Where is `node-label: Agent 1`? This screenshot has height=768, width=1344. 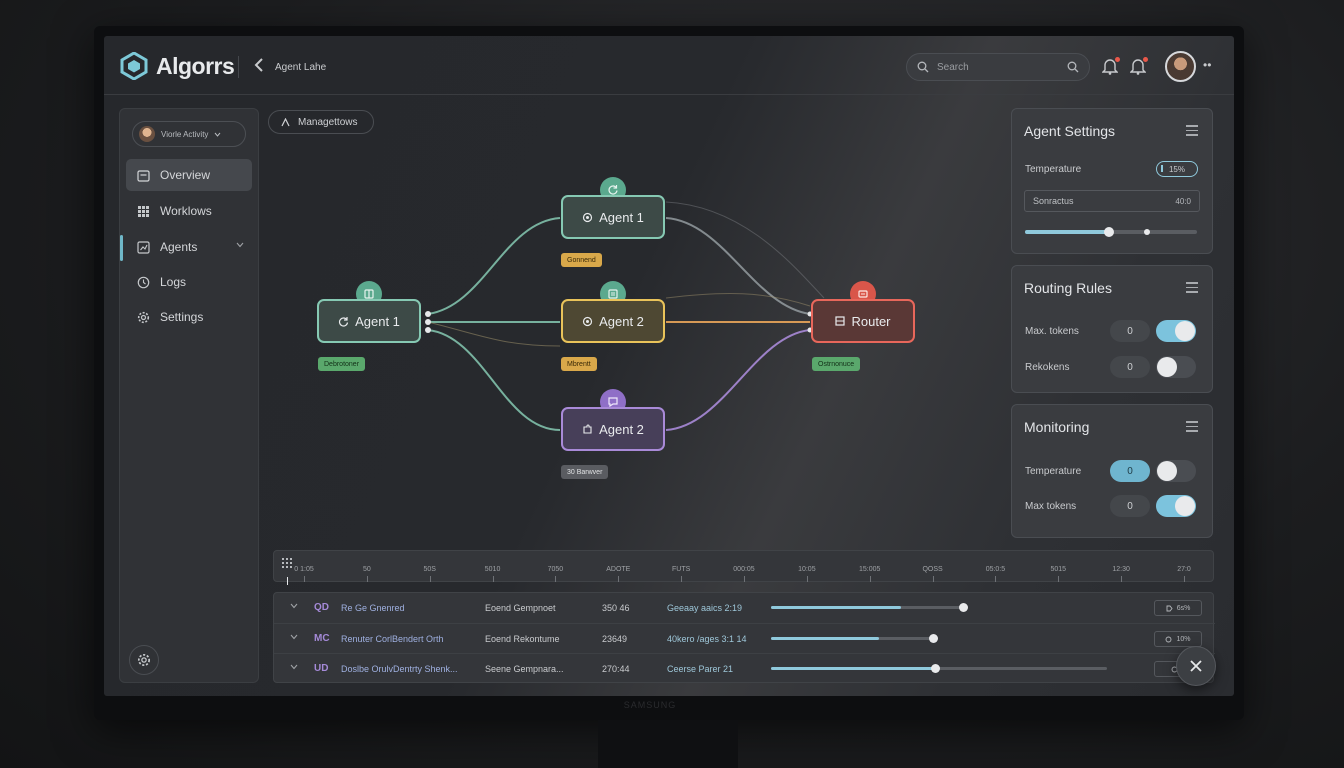 node-label: Agent 1 is located at coordinates (377, 321).